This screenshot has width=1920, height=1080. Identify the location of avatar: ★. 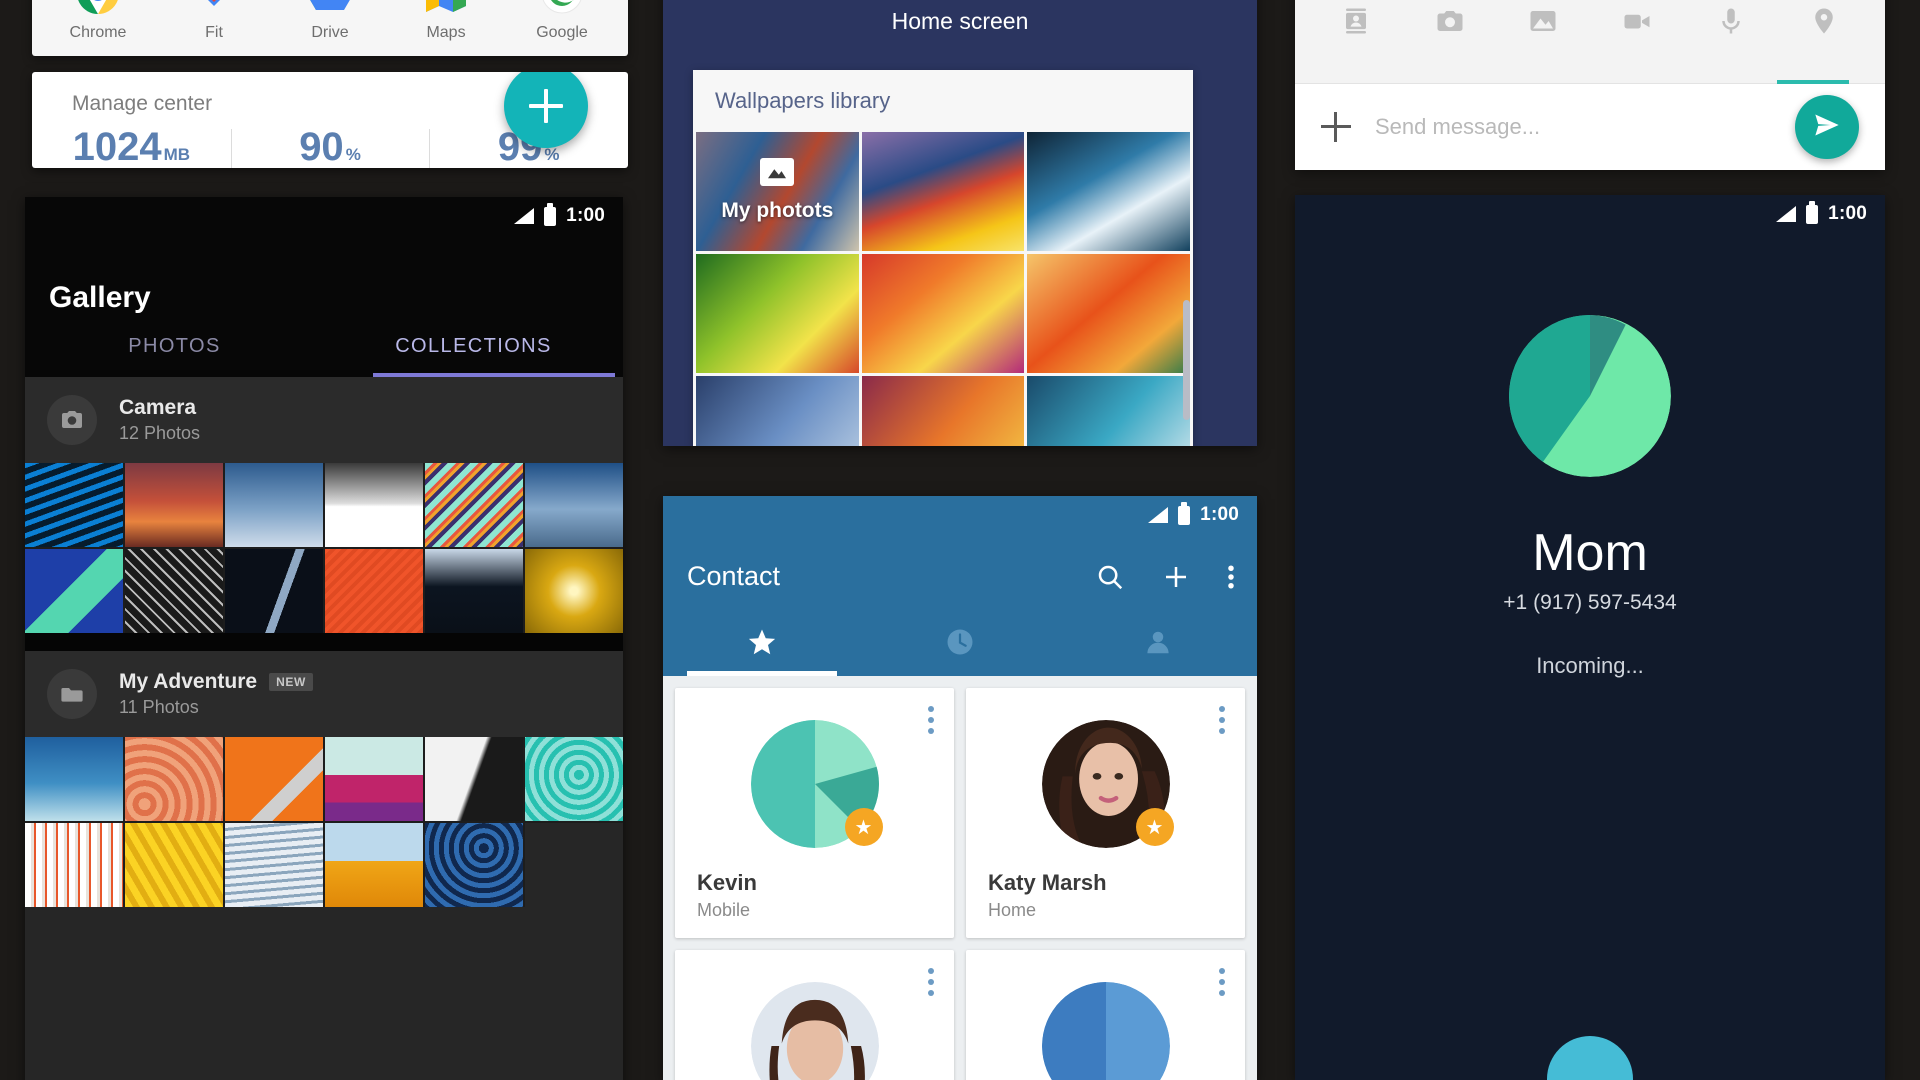
(1107, 784).